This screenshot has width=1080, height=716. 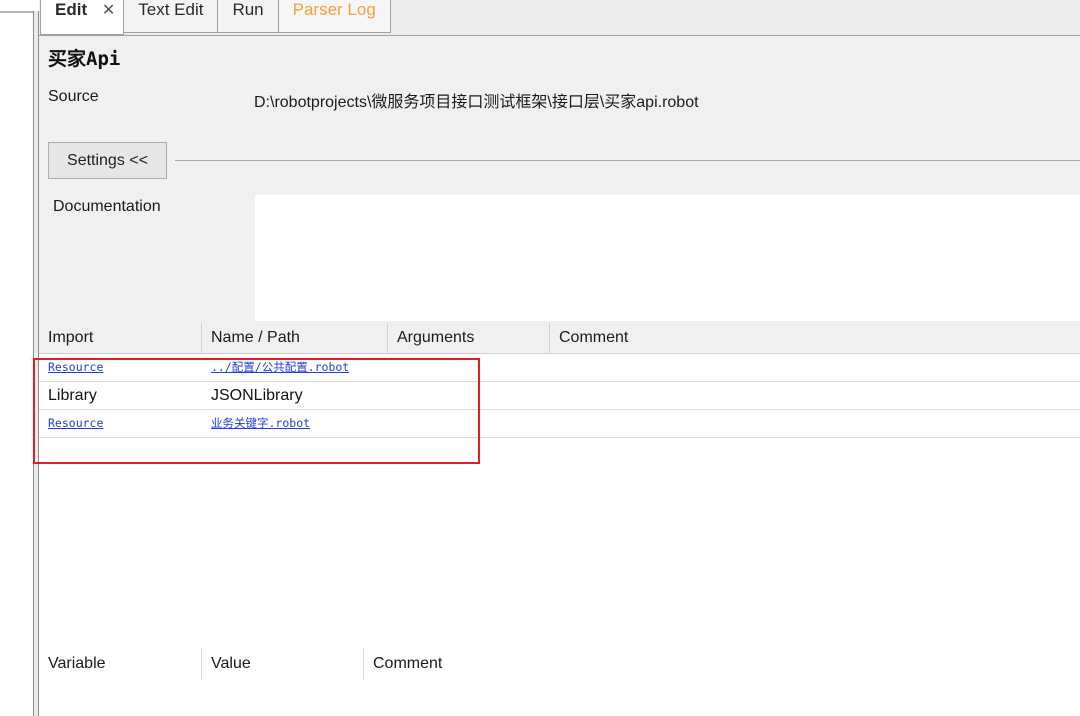 I want to click on import-table-header: Import Name / Path Arguments Comment, so click(x=559, y=338).